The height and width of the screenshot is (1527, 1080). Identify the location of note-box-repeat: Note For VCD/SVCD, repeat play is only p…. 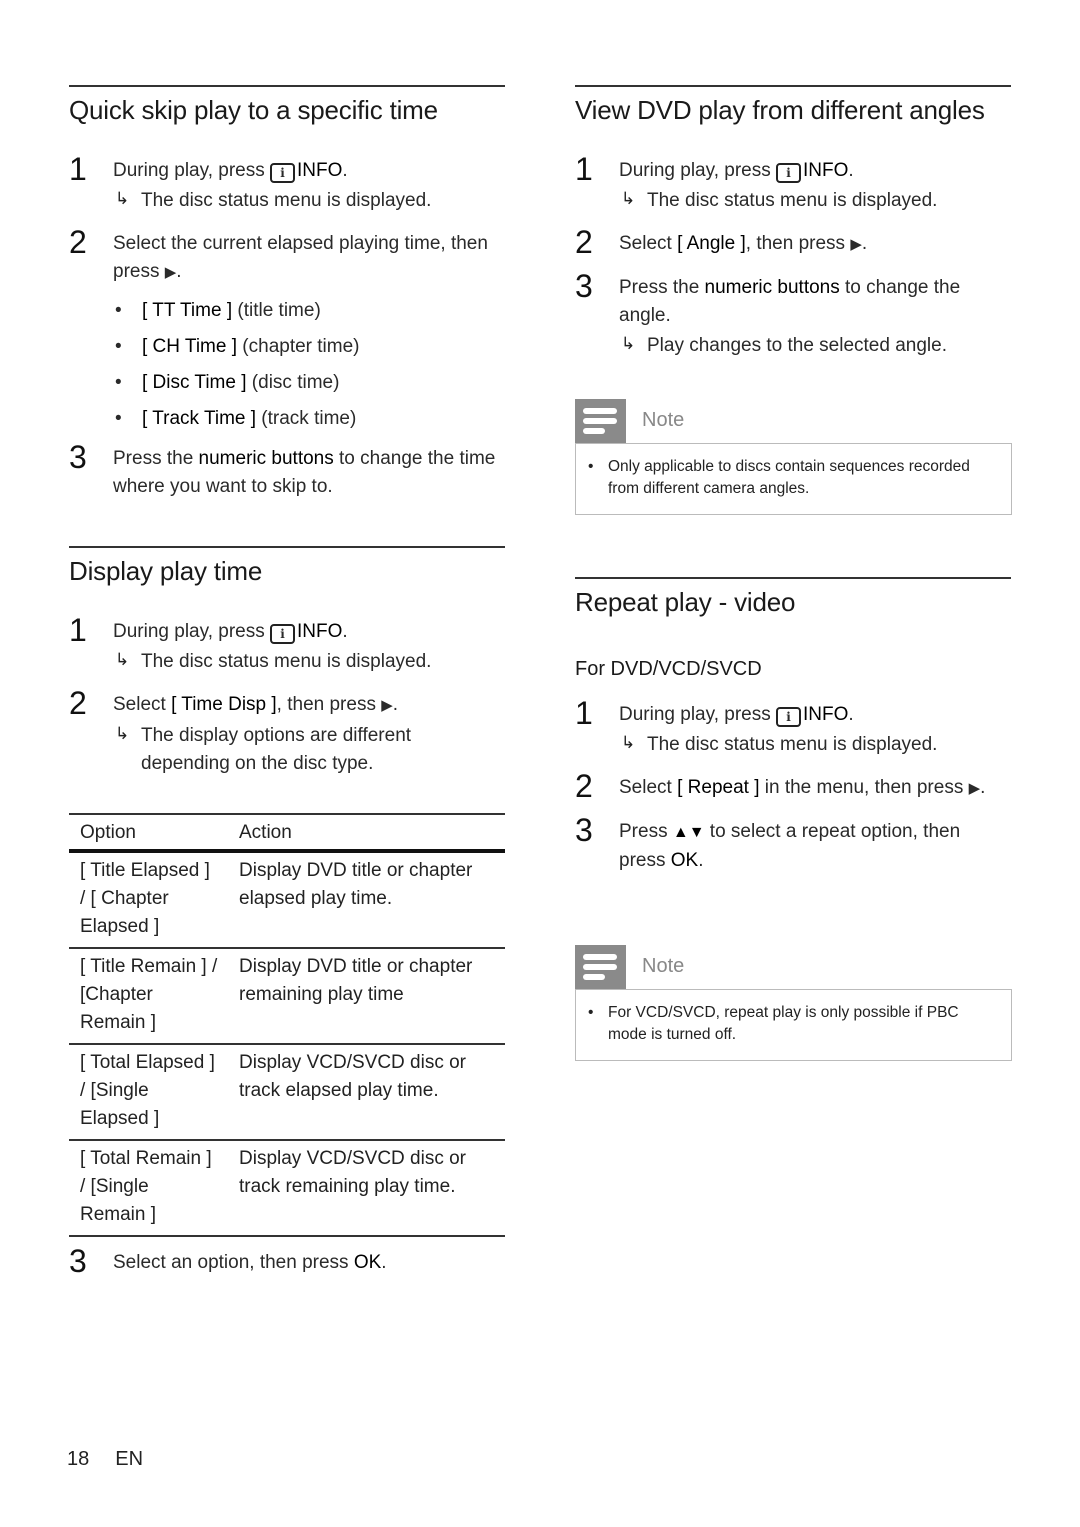
(793, 1003).